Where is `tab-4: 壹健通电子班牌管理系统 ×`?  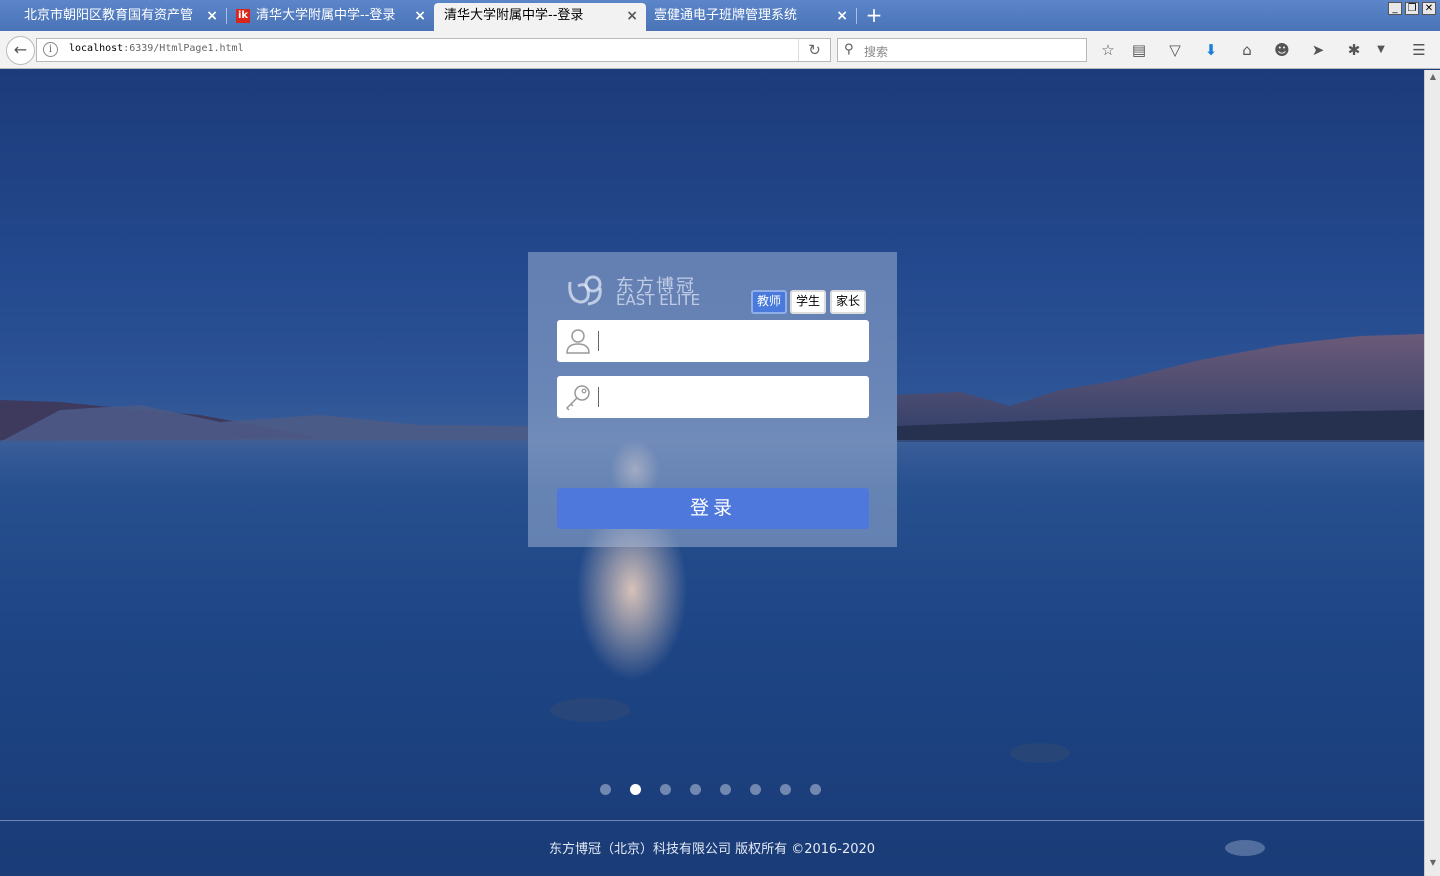
tab-4: 壹健通电子班牌管理系统 × is located at coordinates (750, 17).